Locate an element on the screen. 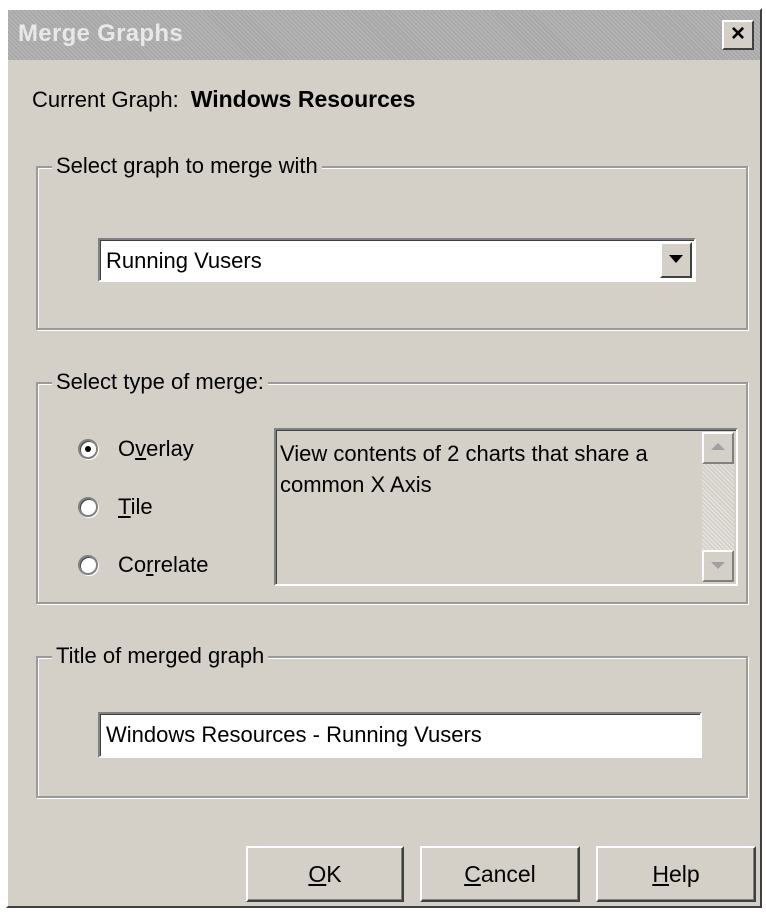  graph-select-dropdown: Running Vusers is located at coordinates (397, 260).